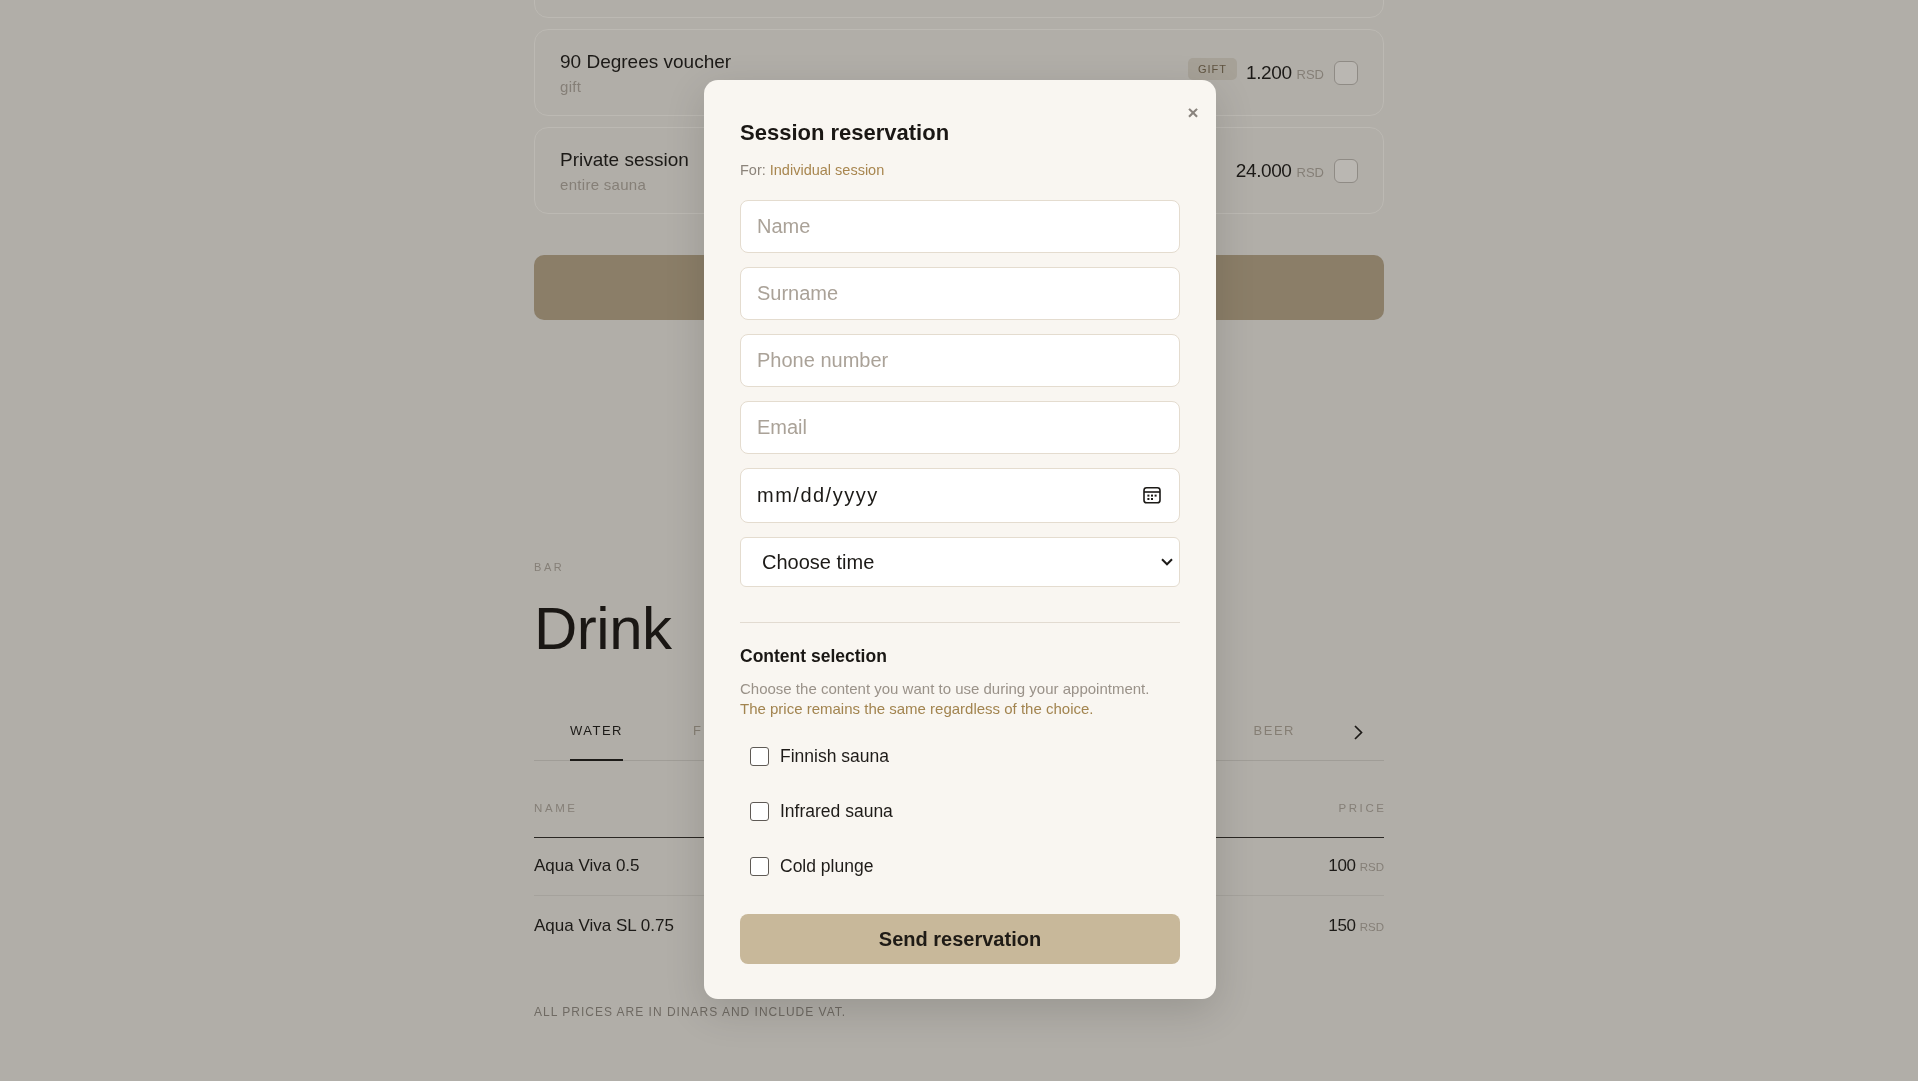 This screenshot has height=1081, width=1918. Describe the element at coordinates (1263, 170) in the screenshot. I see `service-price: 24.000` at that location.